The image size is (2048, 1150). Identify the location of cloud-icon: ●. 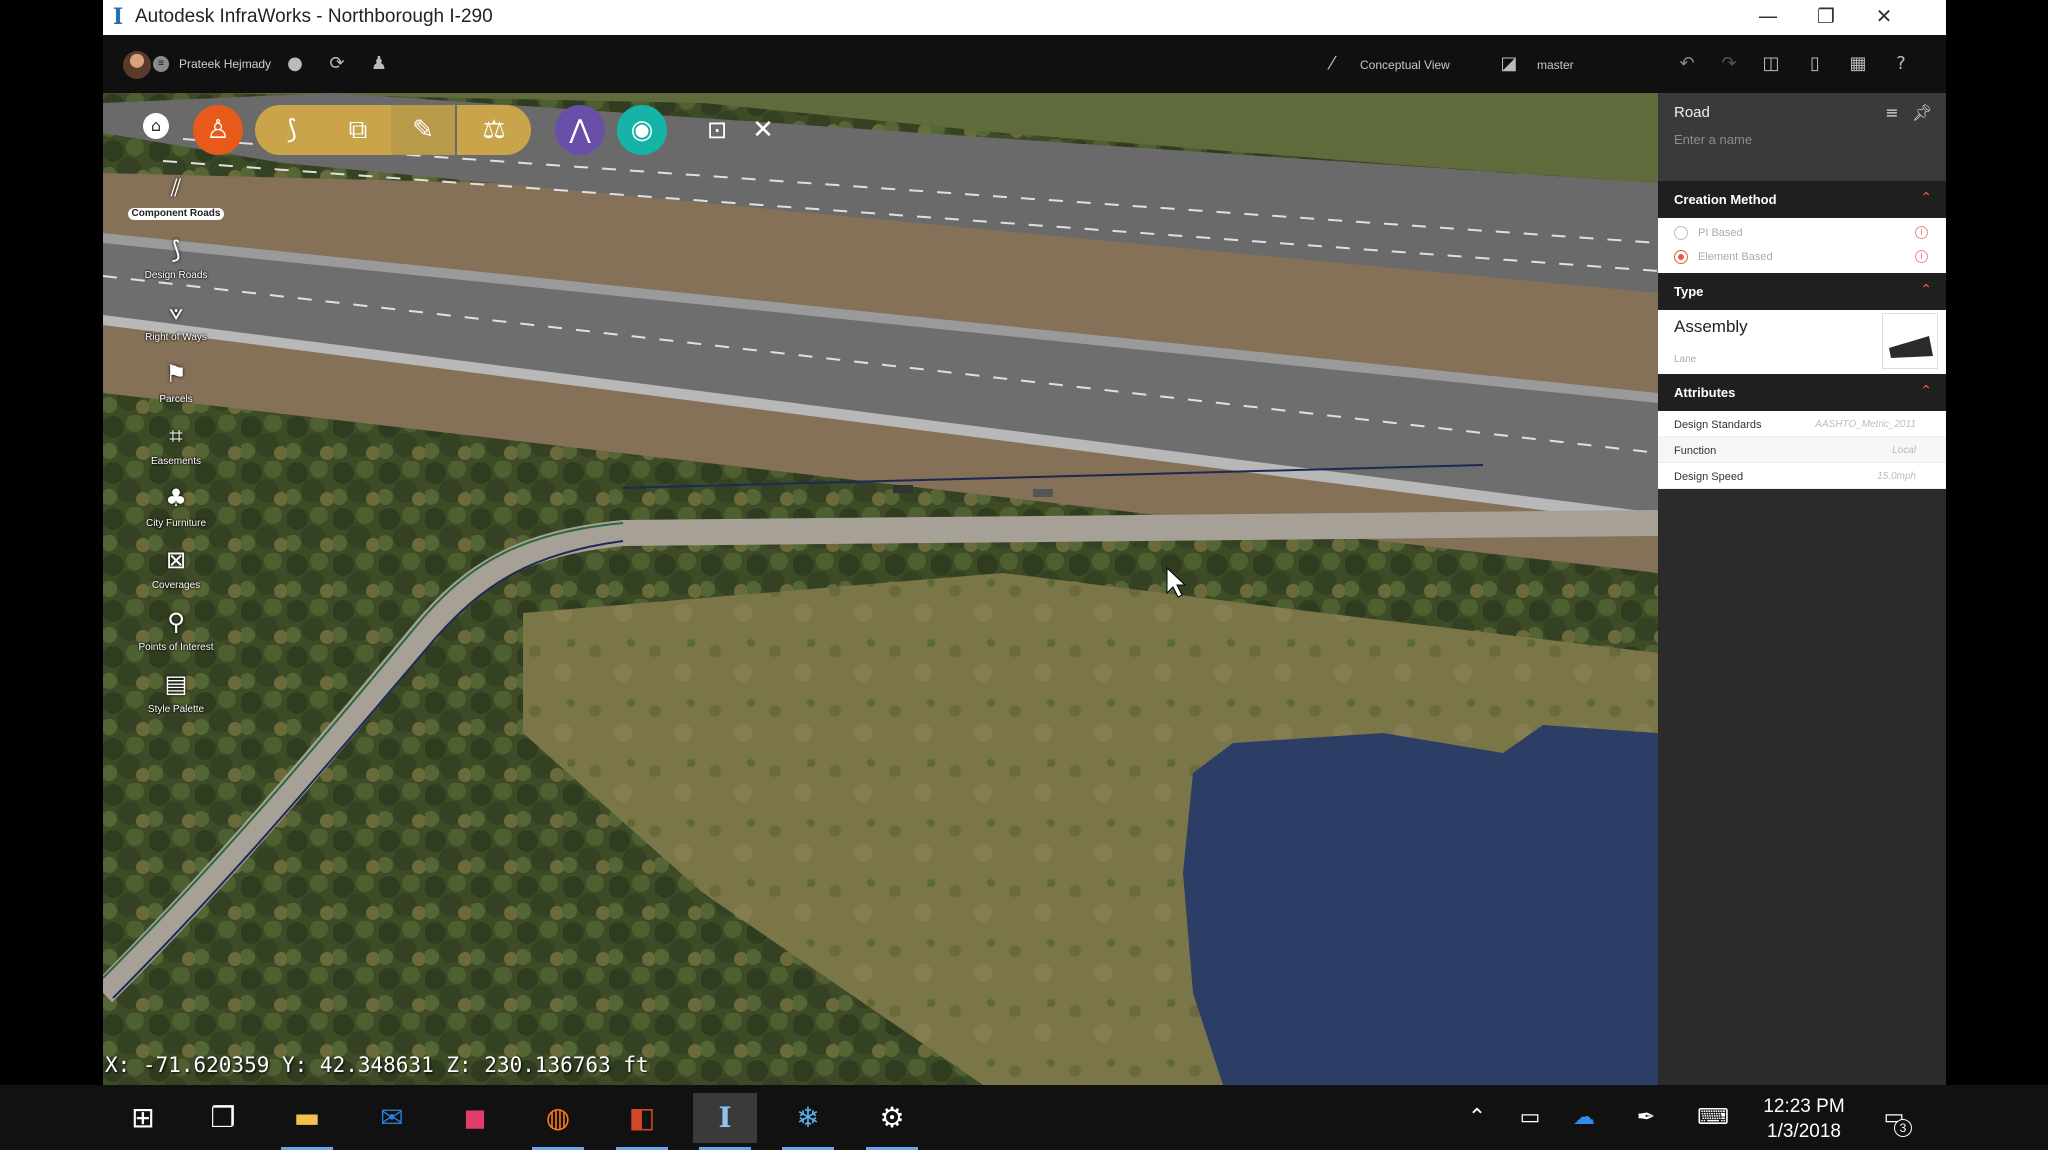
(295, 64).